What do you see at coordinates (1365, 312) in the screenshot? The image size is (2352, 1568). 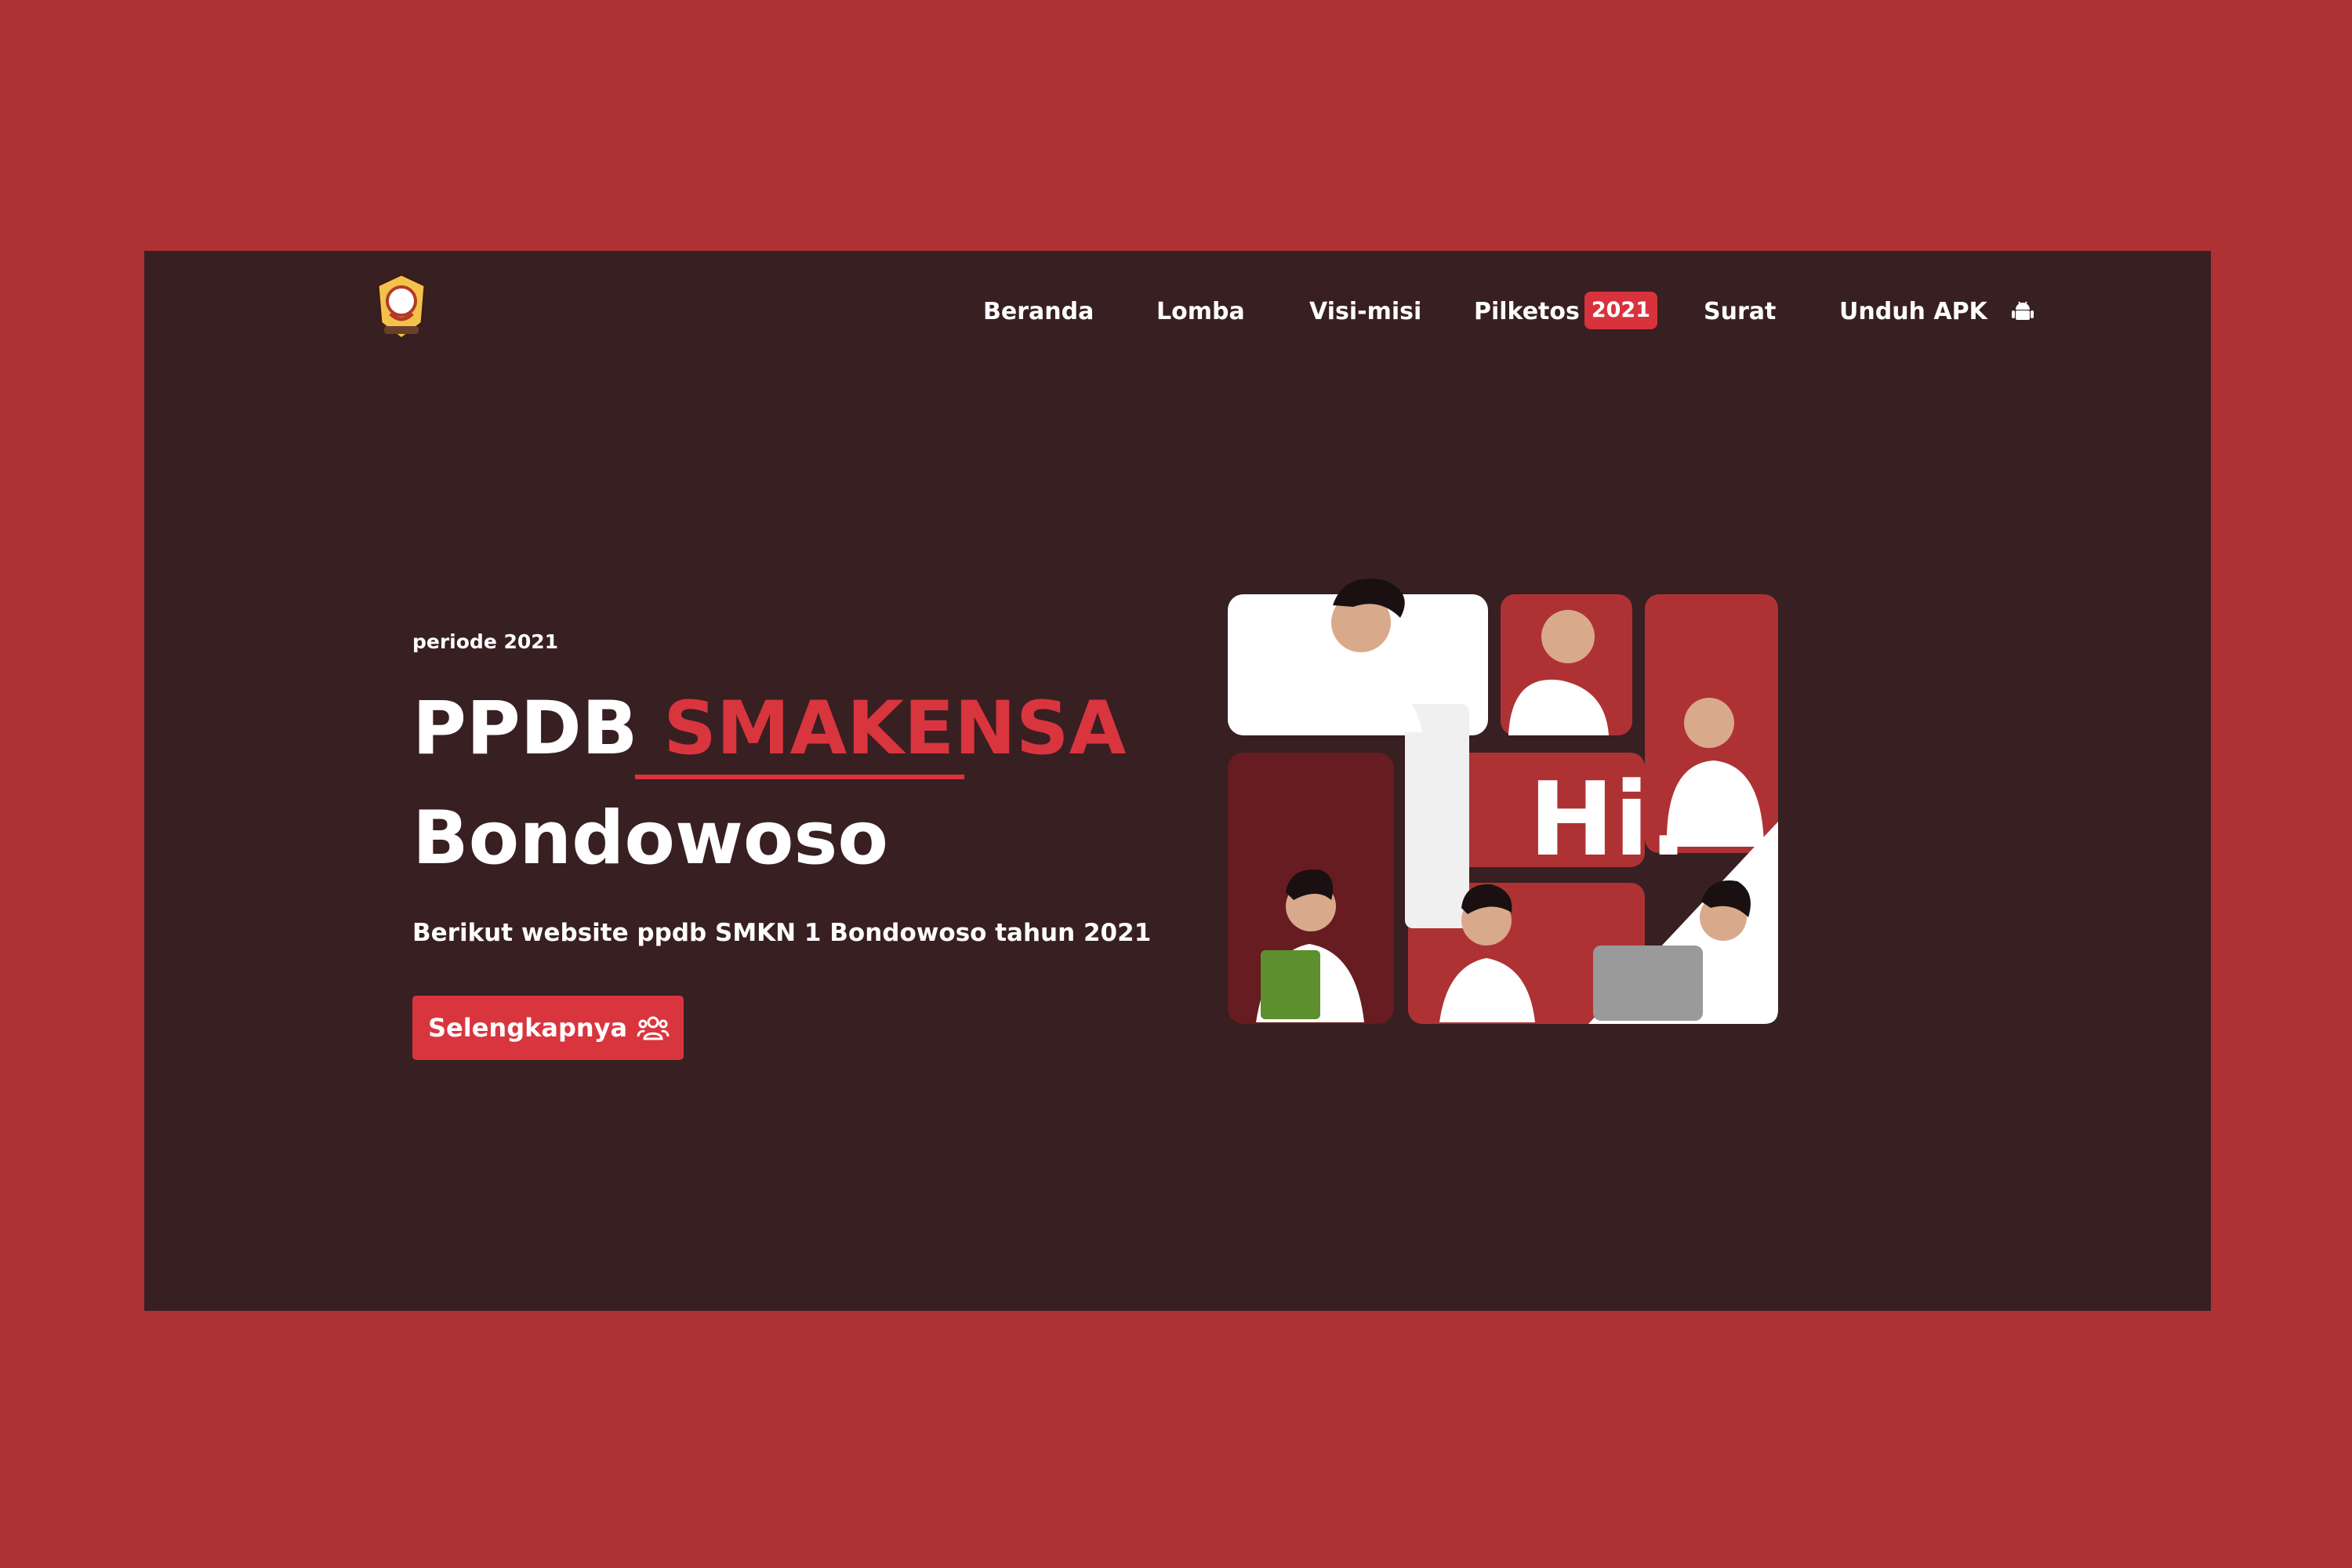 I see `nav-visi-misi: Visi-misi` at bounding box center [1365, 312].